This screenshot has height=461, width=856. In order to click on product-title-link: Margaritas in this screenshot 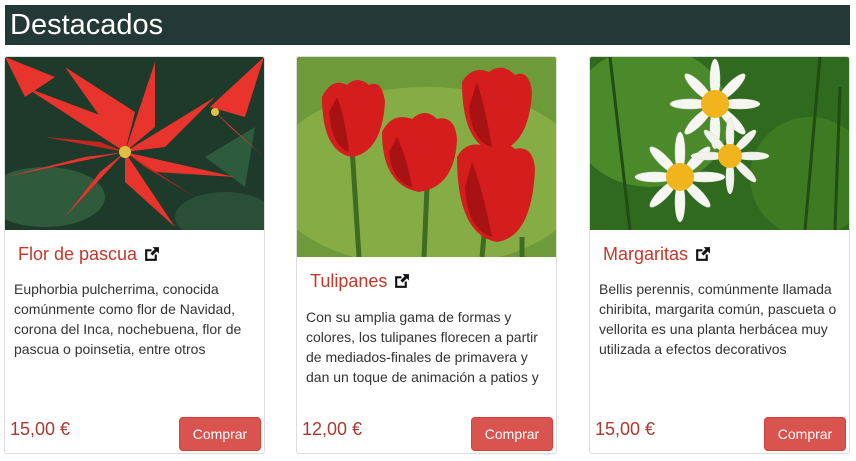, I will do `click(657, 254)`.